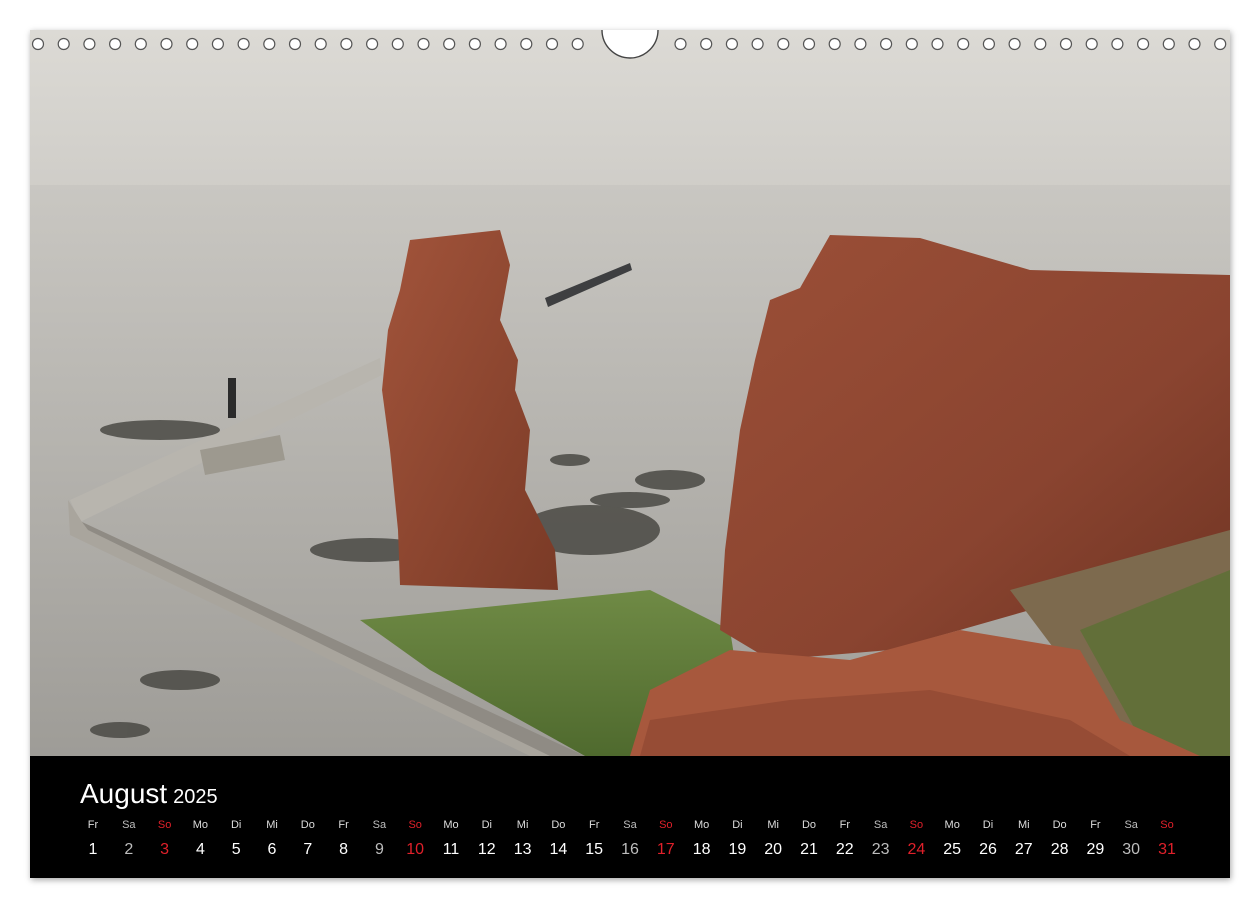 The height and width of the screenshot is (908, 1260). I want to click on day-cell: Di 5, so click(236, 838).